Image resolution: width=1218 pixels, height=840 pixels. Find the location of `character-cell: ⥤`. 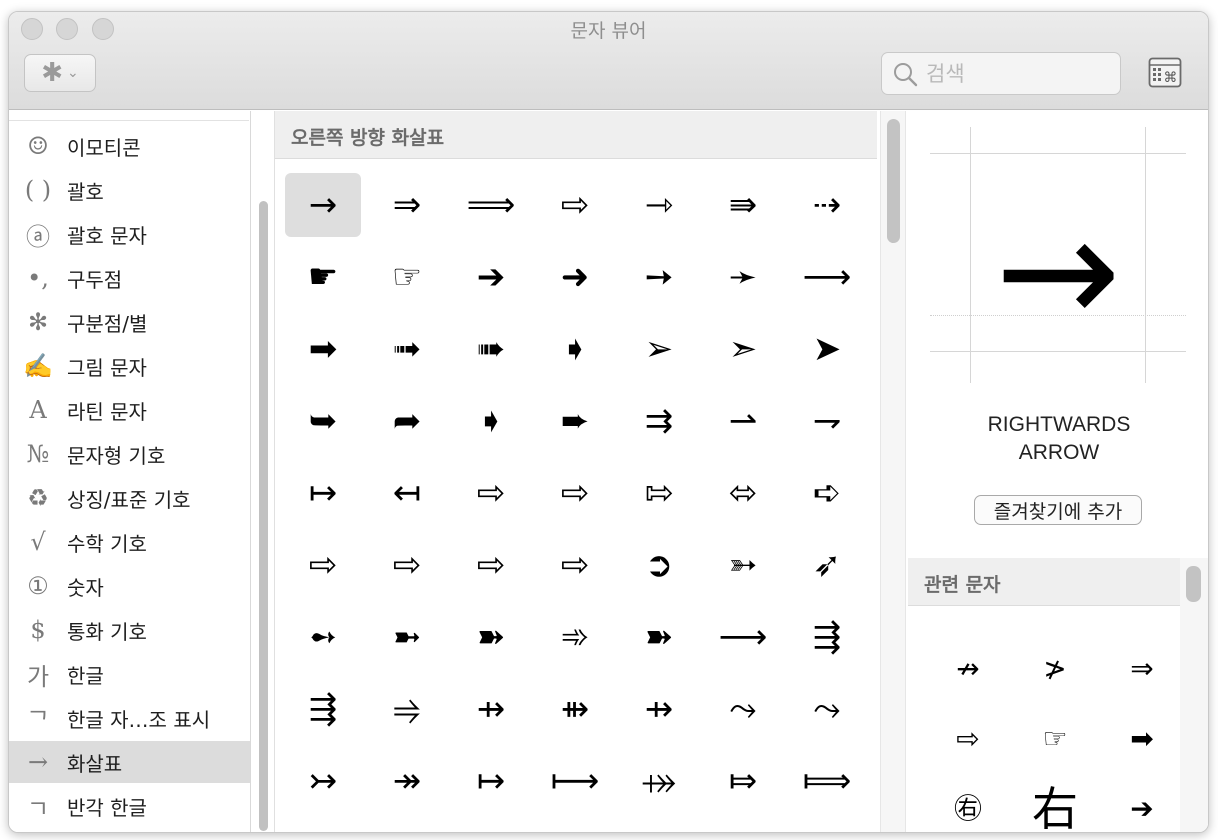

character-cell: ⥤ is located at coordinates (407, 709).